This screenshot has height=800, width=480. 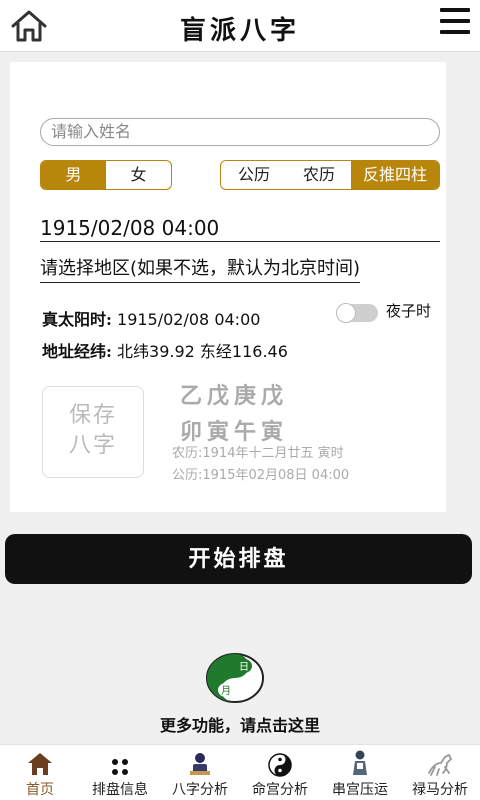 What do you see at coordinates (226, 691) in the screenshot?
I see `logo-moon-text: 月` at bounding box center [226, 691].